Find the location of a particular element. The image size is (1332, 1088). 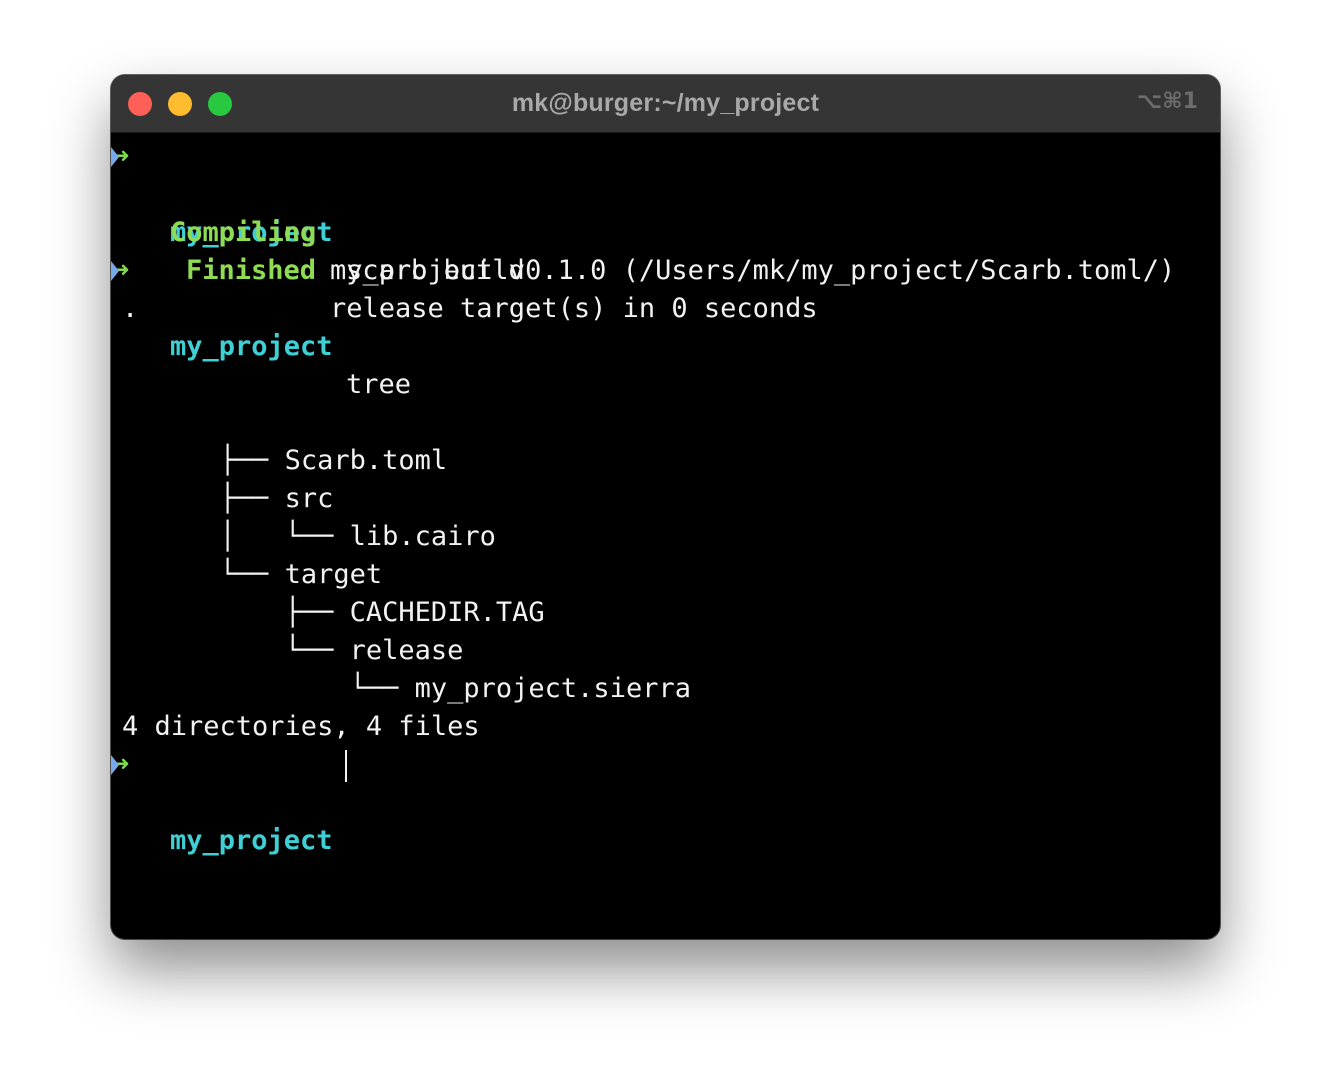

output-finished-line: Finished release target(s) in 0 seconds is located at coordinates (464, 269).